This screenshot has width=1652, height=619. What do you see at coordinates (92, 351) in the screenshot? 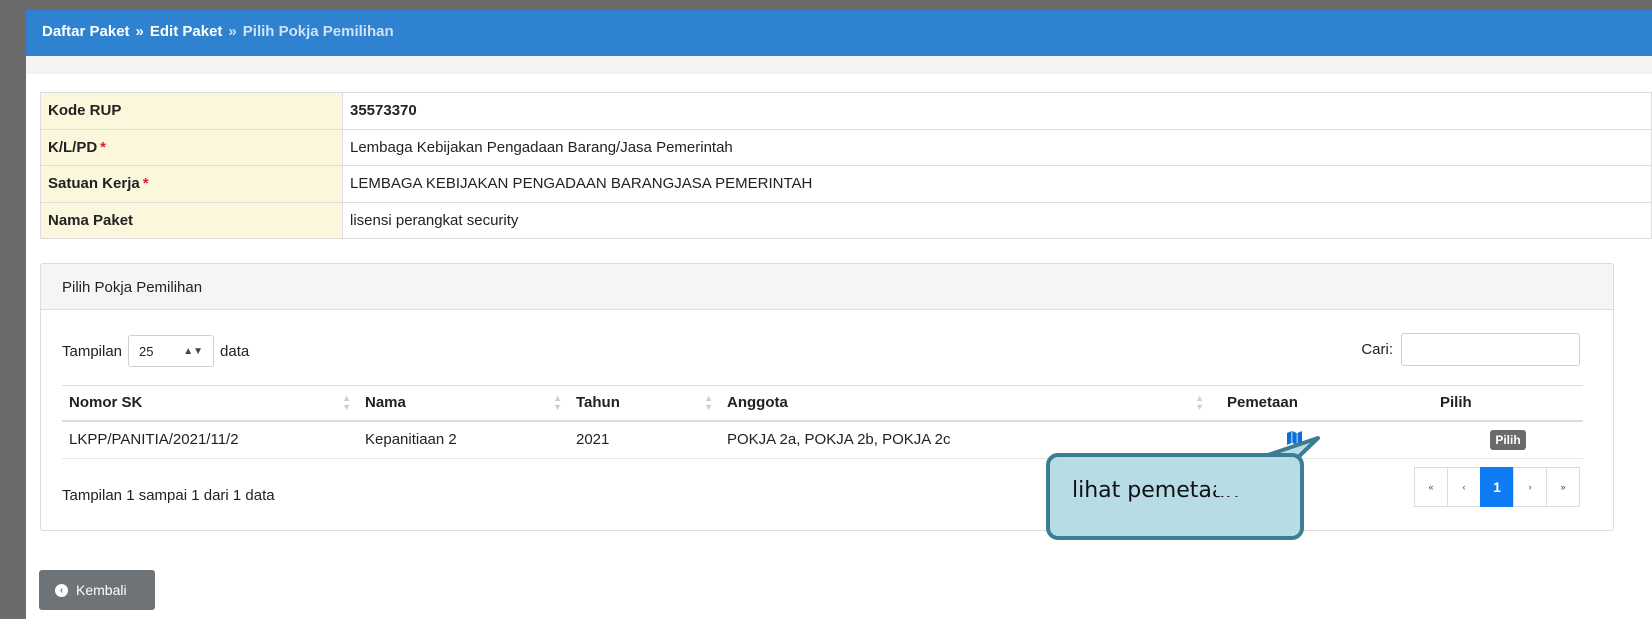
I see `length-prefix: Tampilan` at bounding box center [92, 351].